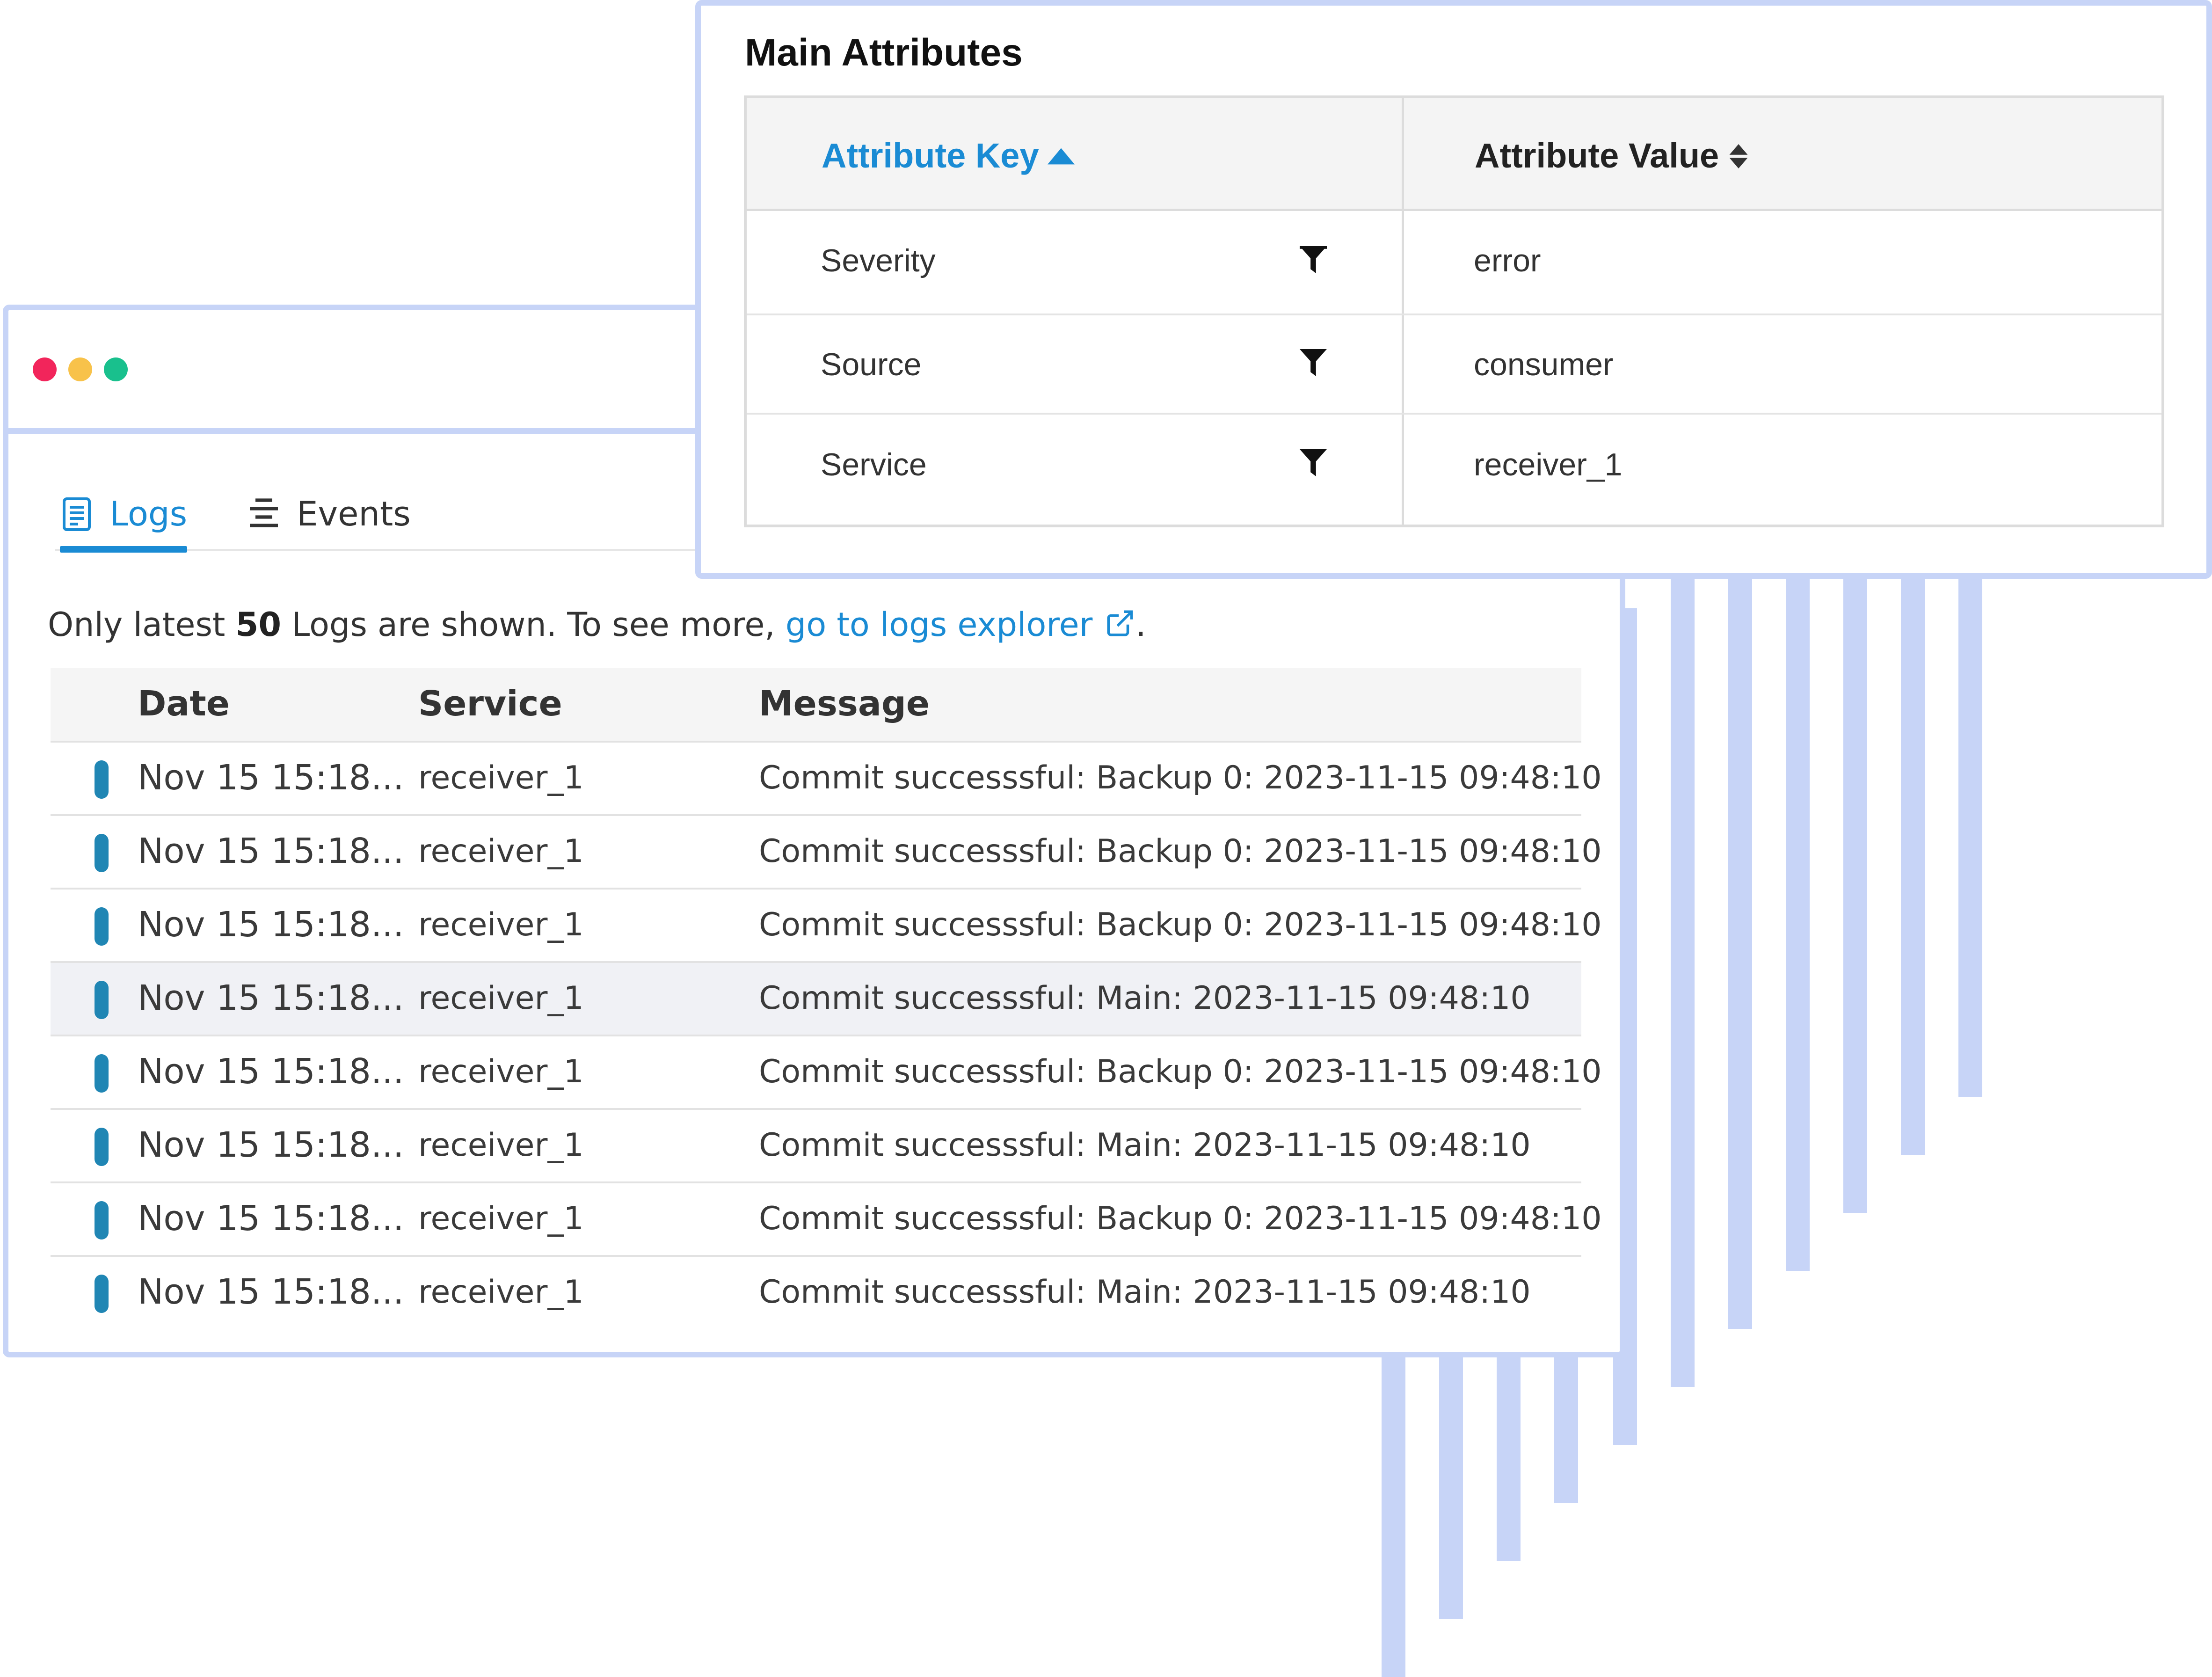 The image size is (2212, 1677). I want to click on column-header-date: Date, so click(184, 704).